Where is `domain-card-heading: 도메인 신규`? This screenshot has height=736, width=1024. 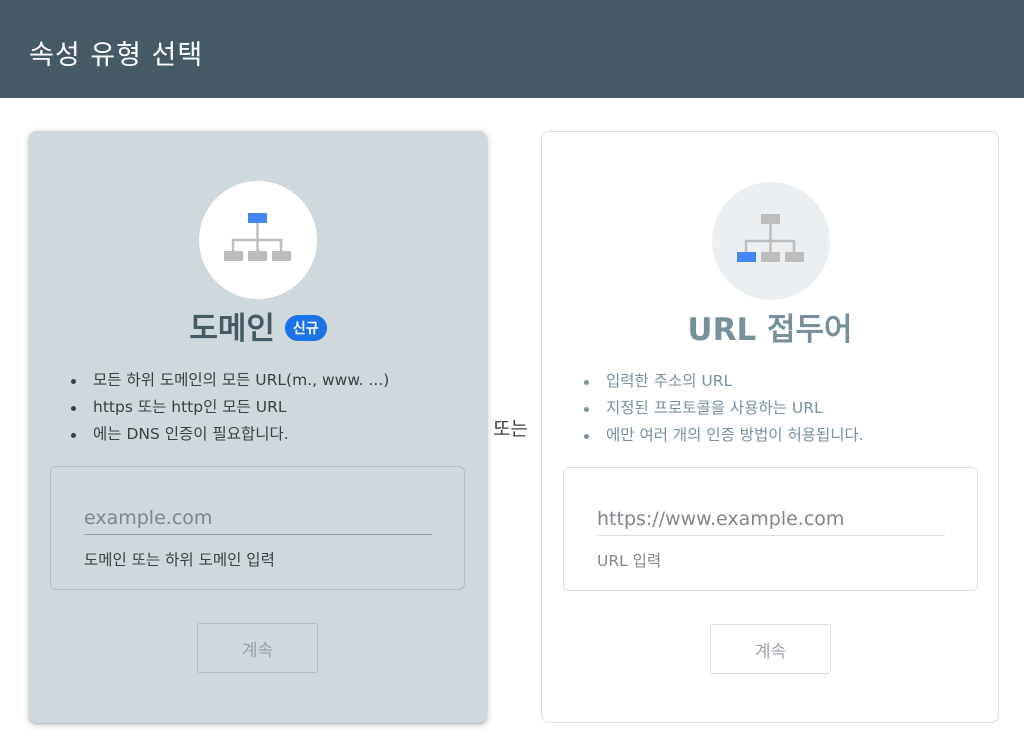
domain-card-heading: 도메인 신규 is located at coordinates (258, 325).